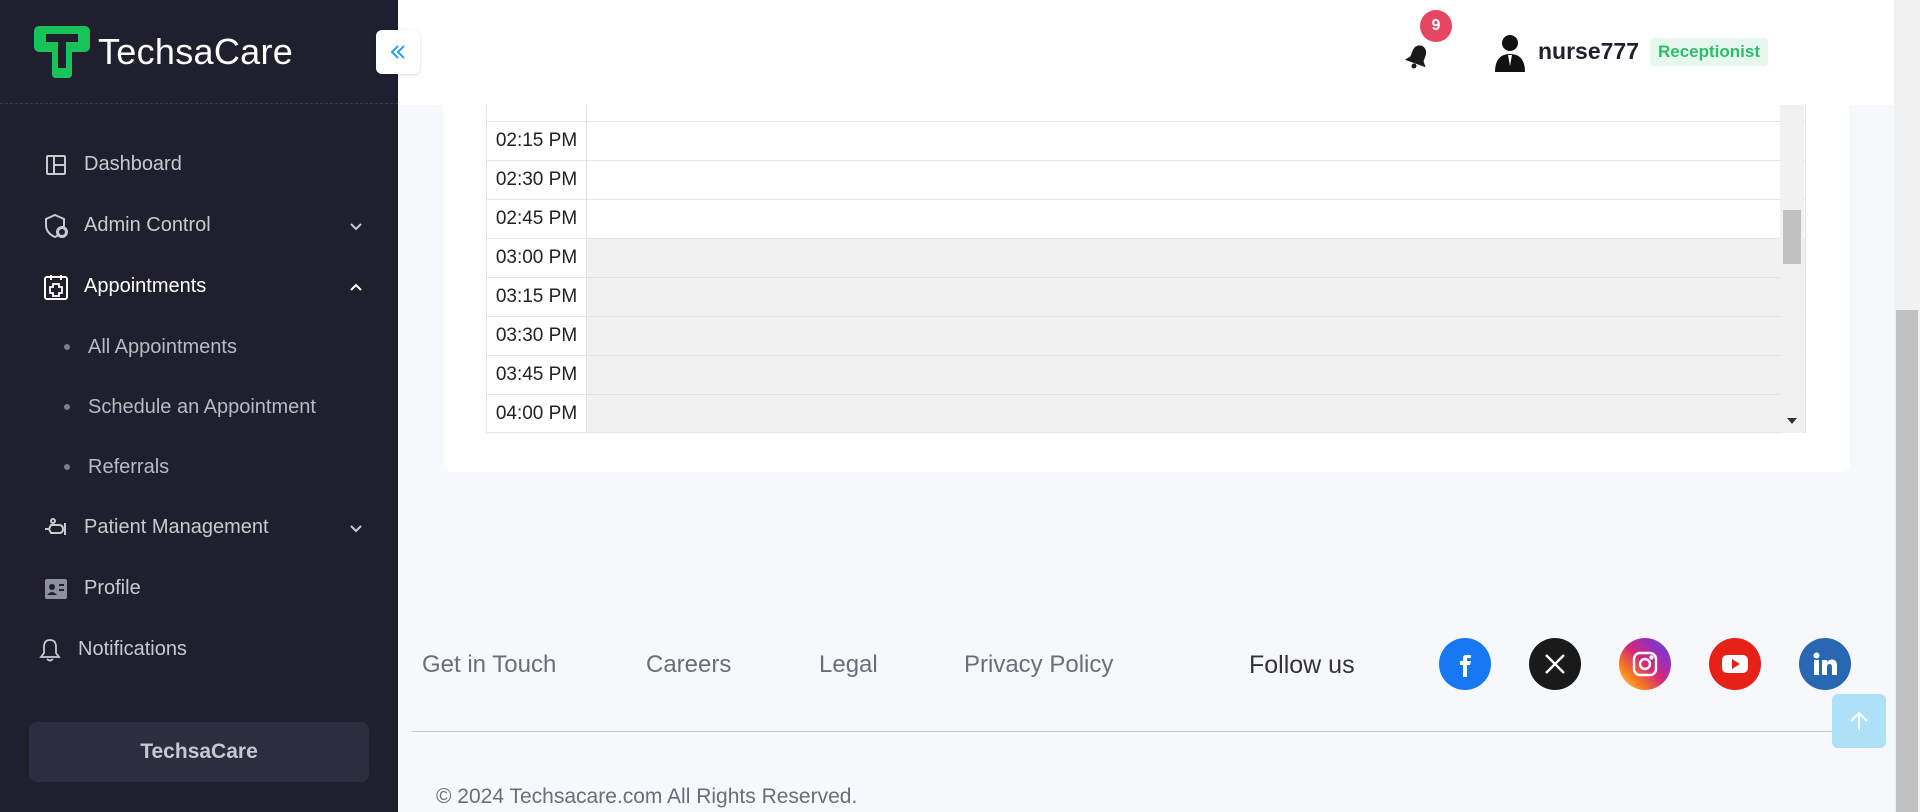 Image resolution: width=1920 pixels, height=812 pixels. What do you see at coordinates (147, 225) in the screenshot?
I see `sidebar-item-label: Admin Control` at bounding box center [147, 225].